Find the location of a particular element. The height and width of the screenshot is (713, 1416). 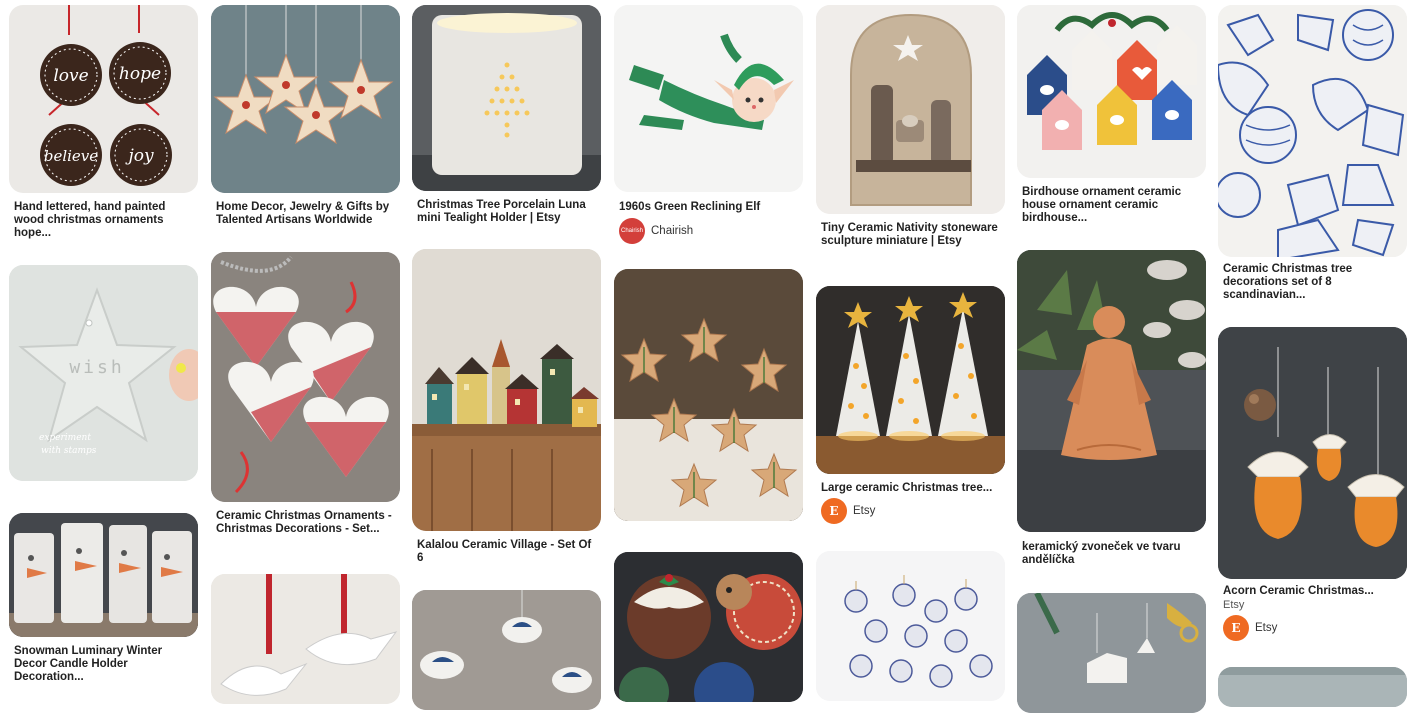

pin-card: keramický zvoneček ve tvaru andělíčka is located at coordinates (1111, 410).